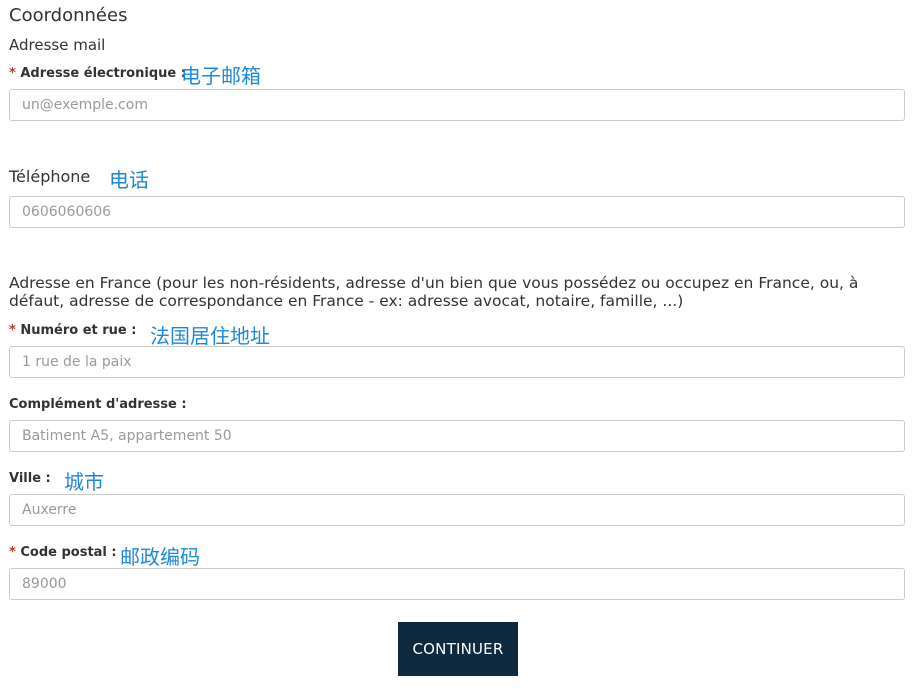 The width and height of the screenshot is (915, 689). What do you see at coordinates (129, 180) in the screenshot?
I see `phone-annotation: 电话` at bounding box center [129, 180].